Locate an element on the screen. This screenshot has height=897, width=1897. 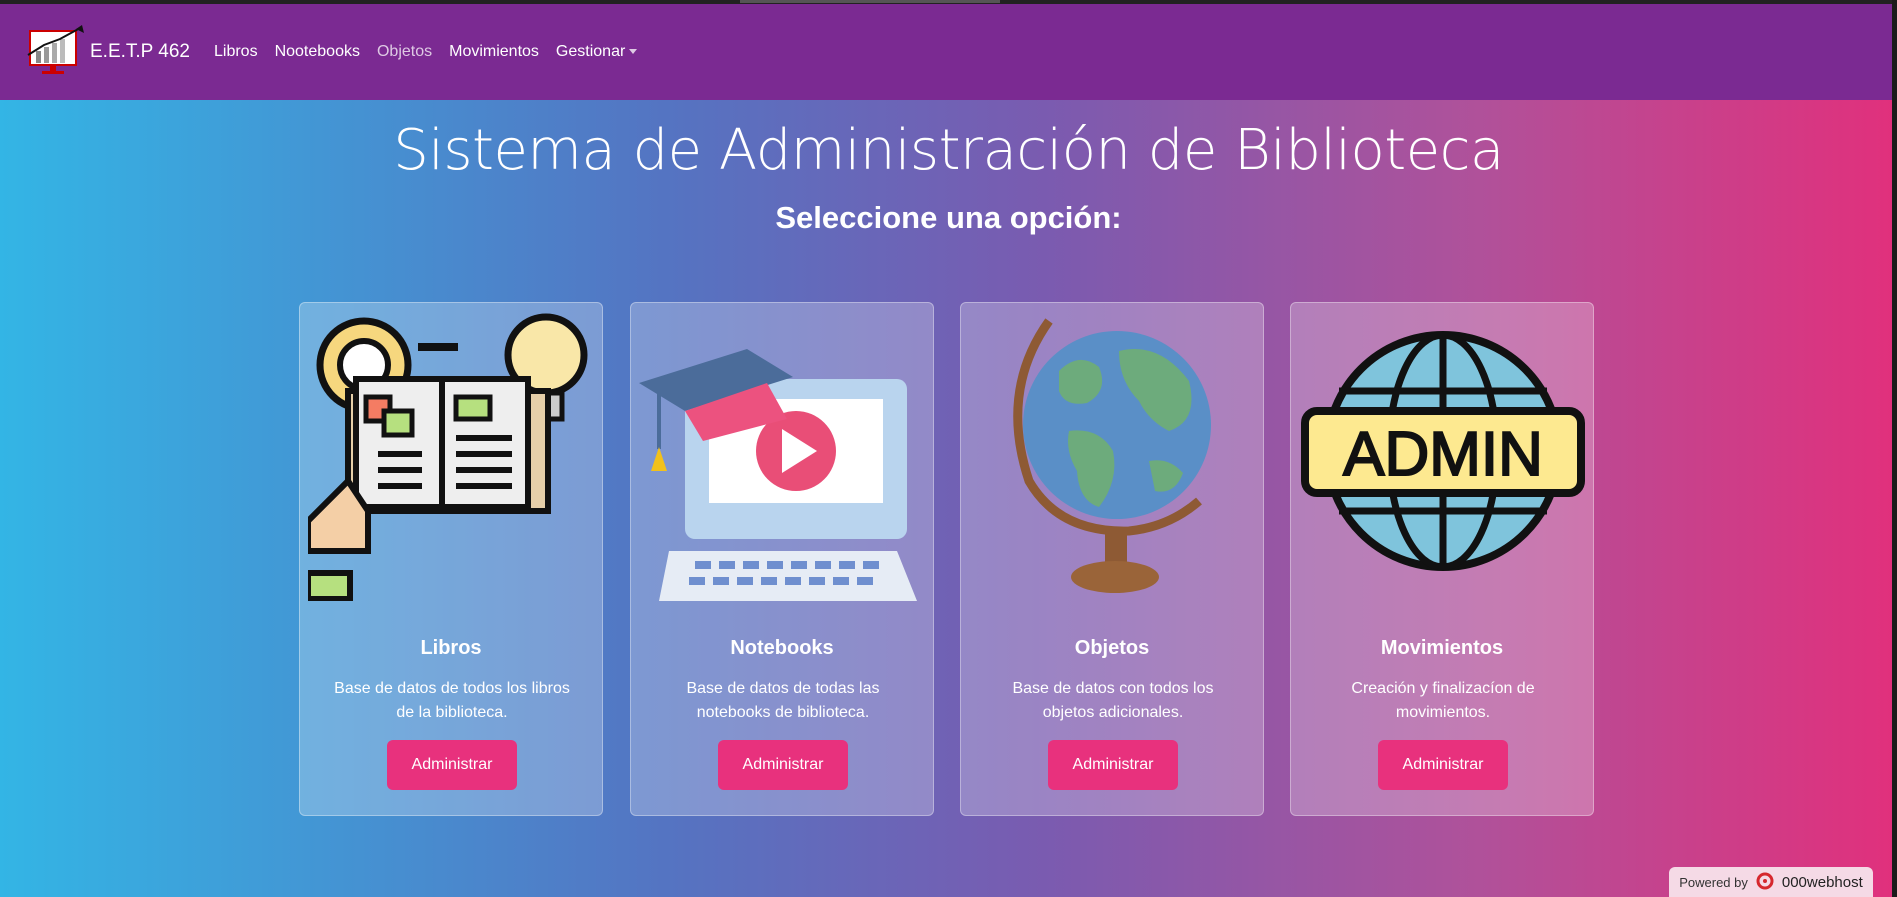
dropdown-label: Gestionar is located at coordinates (590, 51).